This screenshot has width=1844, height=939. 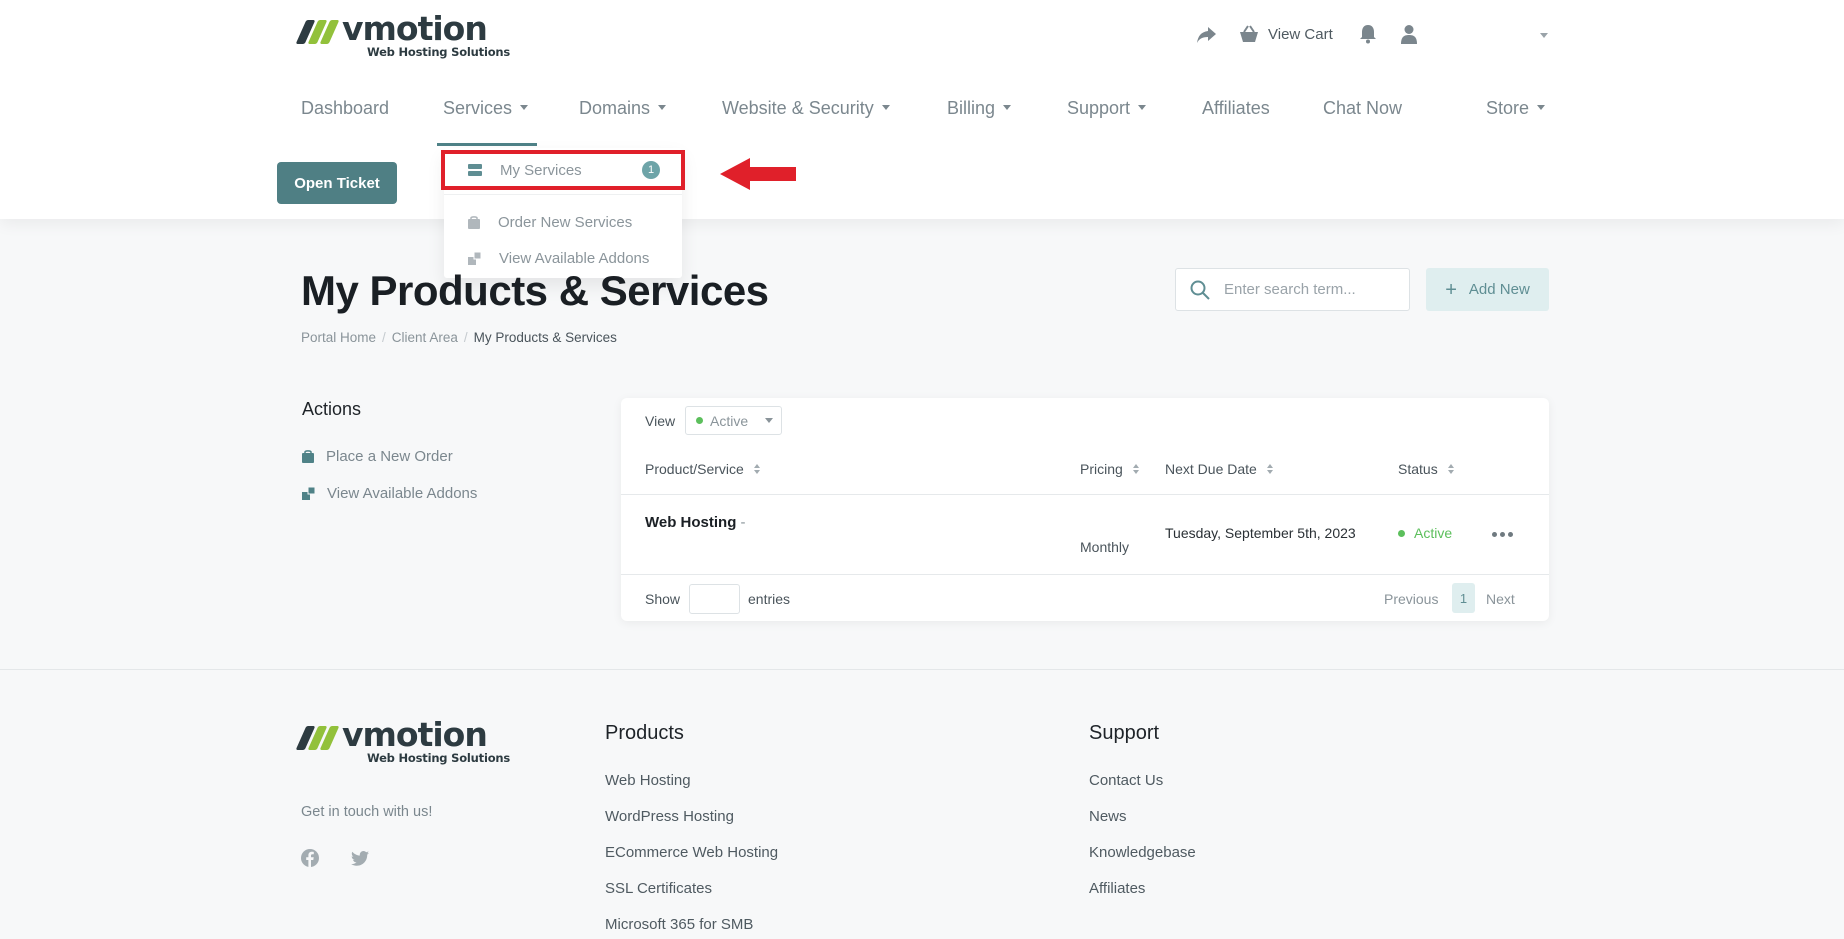 What do you see at coordinates (1425, 533) in the screenshot?
I see `status-badge: Active` at bounding box center [1425, 533].